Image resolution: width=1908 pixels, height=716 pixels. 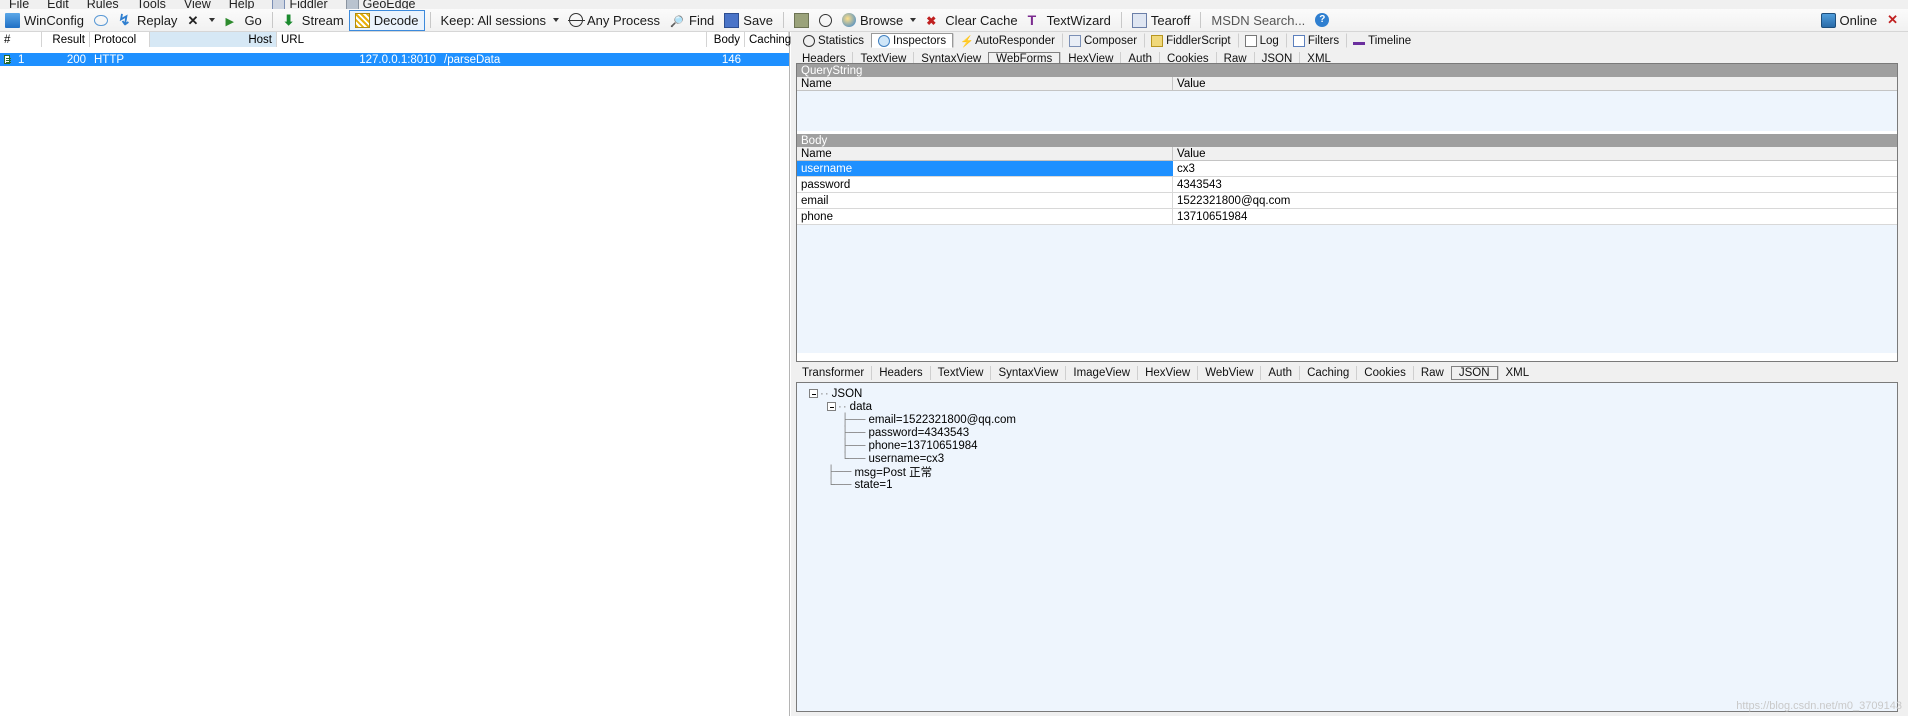 I want to click on watermark: https://blog.csdn.net/m0_3709143, so click(x=1819, y=706).